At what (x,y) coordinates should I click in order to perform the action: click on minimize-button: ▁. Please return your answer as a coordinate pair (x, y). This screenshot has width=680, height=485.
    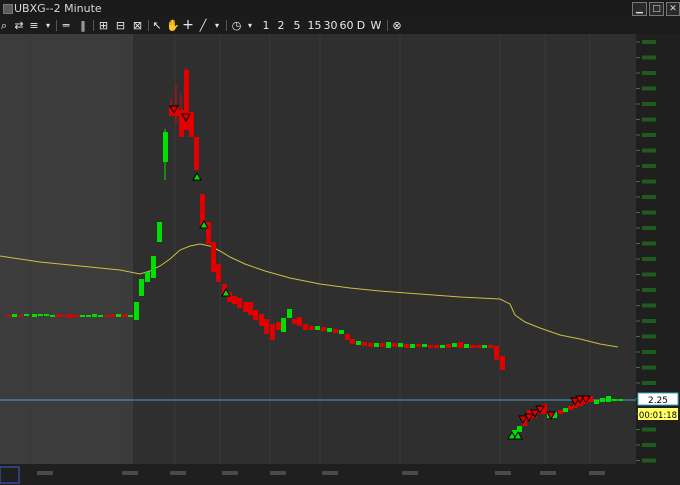
    Looking at the image, I should click on (639, 9).